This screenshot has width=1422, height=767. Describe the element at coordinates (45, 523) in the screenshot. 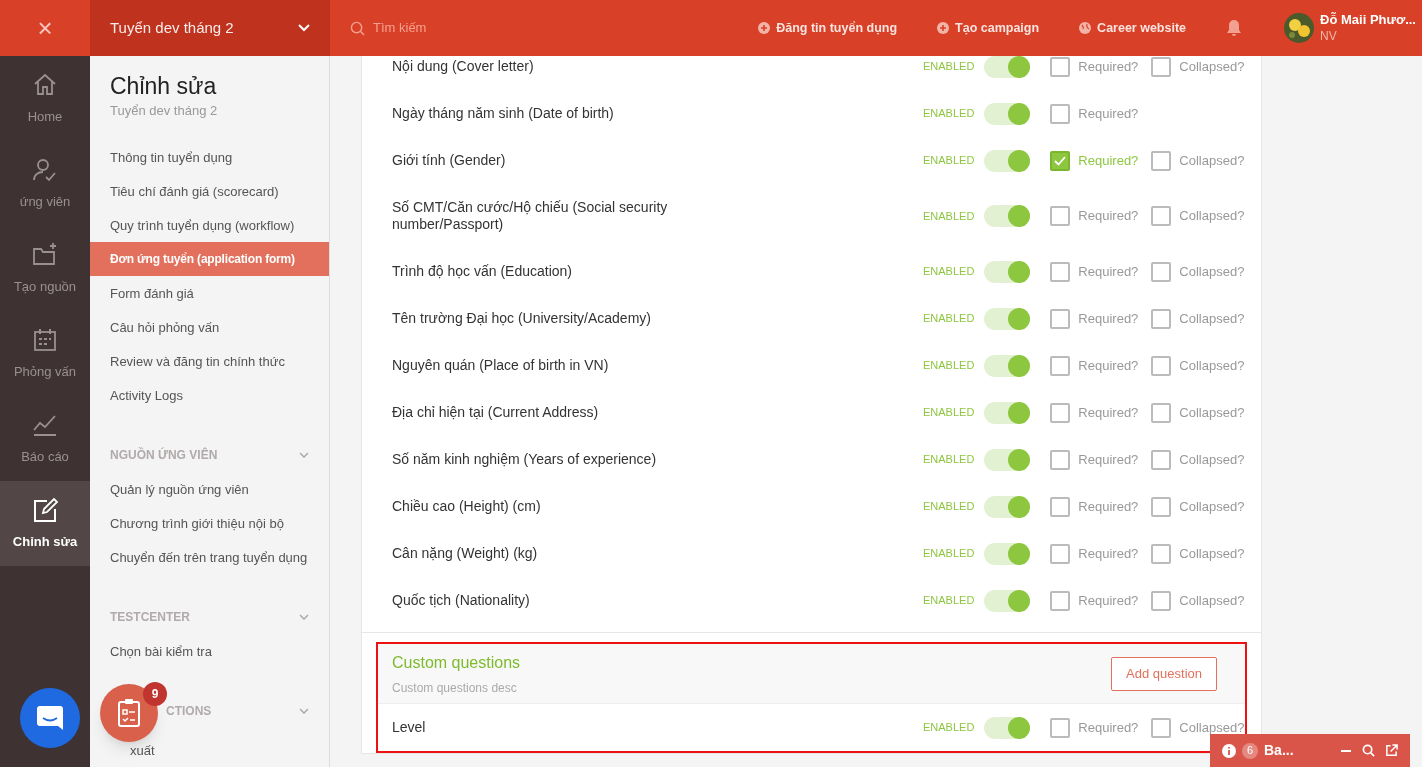

I see `rail-item: Chỉnh sửa` at that location.